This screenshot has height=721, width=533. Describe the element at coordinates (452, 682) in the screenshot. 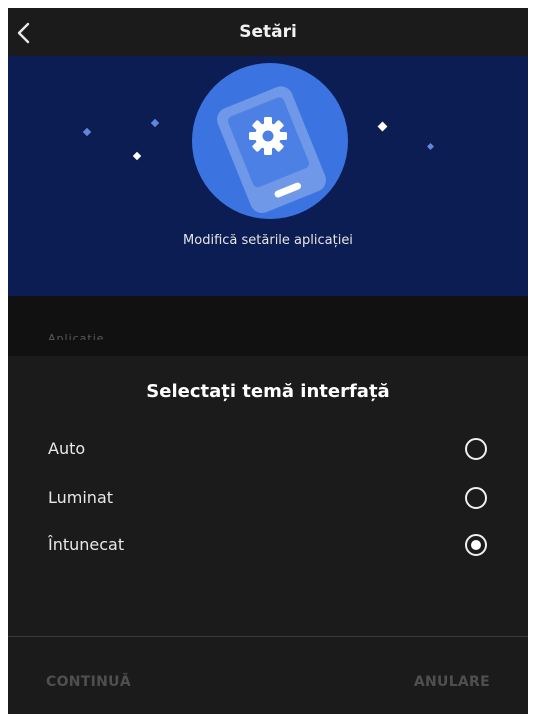

I see `cancel-button: ANULARE` at that location.